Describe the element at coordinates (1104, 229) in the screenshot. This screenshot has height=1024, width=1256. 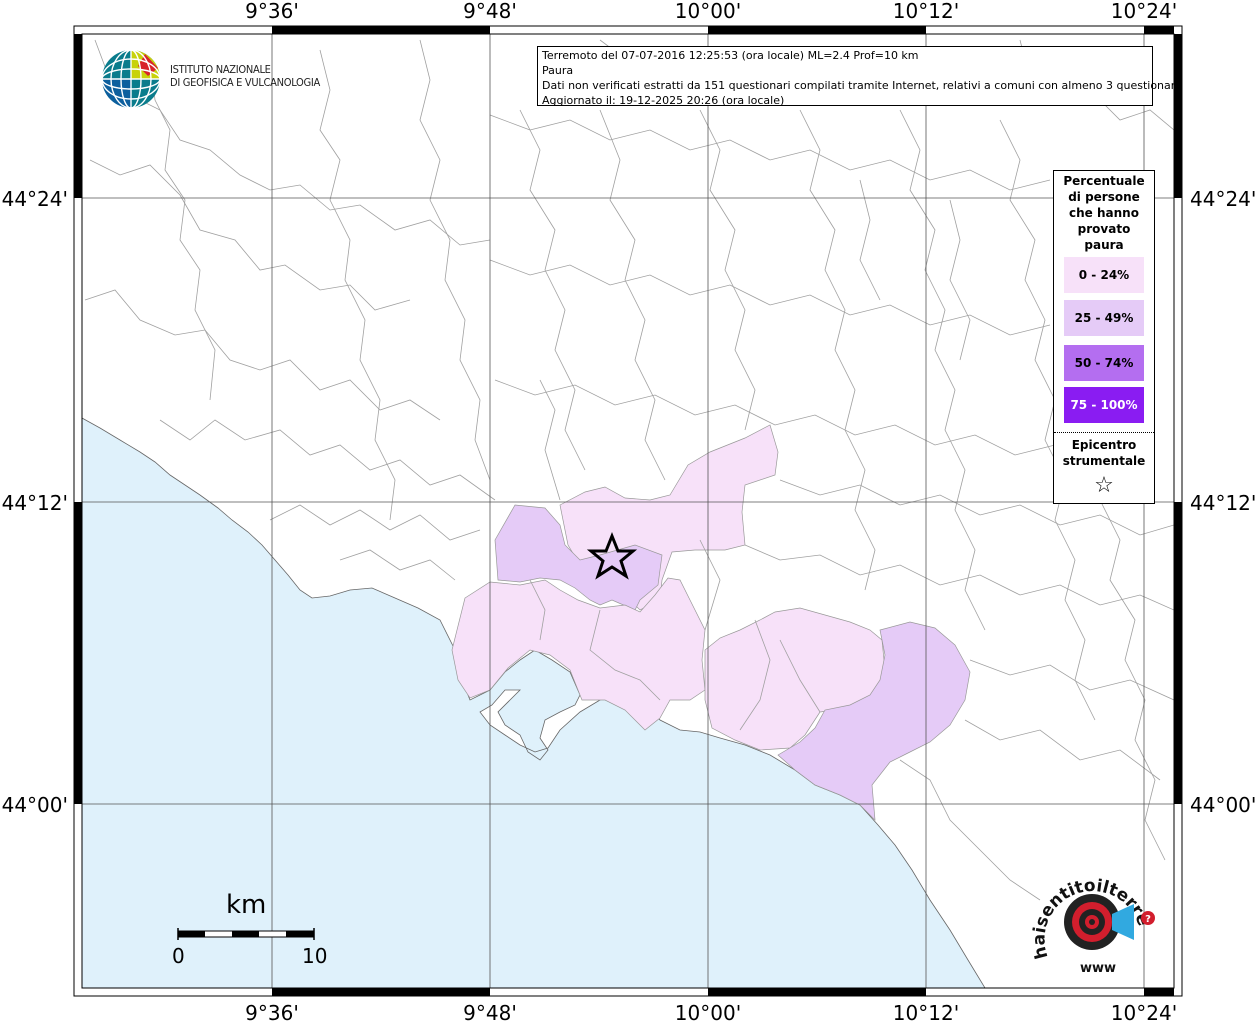
I see `legend-title-line: provato` at that location.